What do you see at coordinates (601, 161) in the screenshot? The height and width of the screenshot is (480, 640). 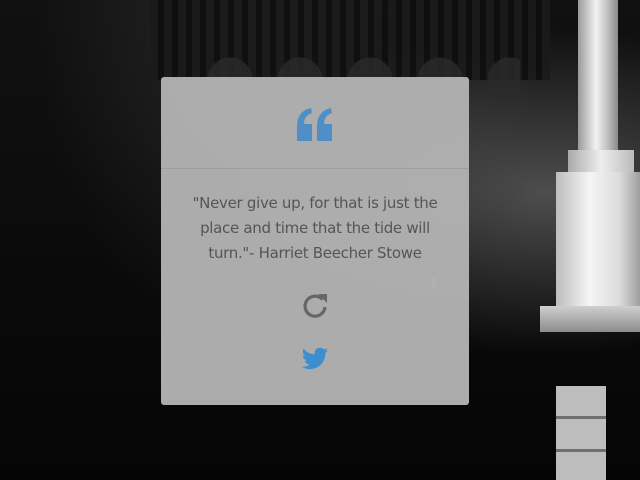 I see `monument-column-cap` at bounding box center [601, 161].